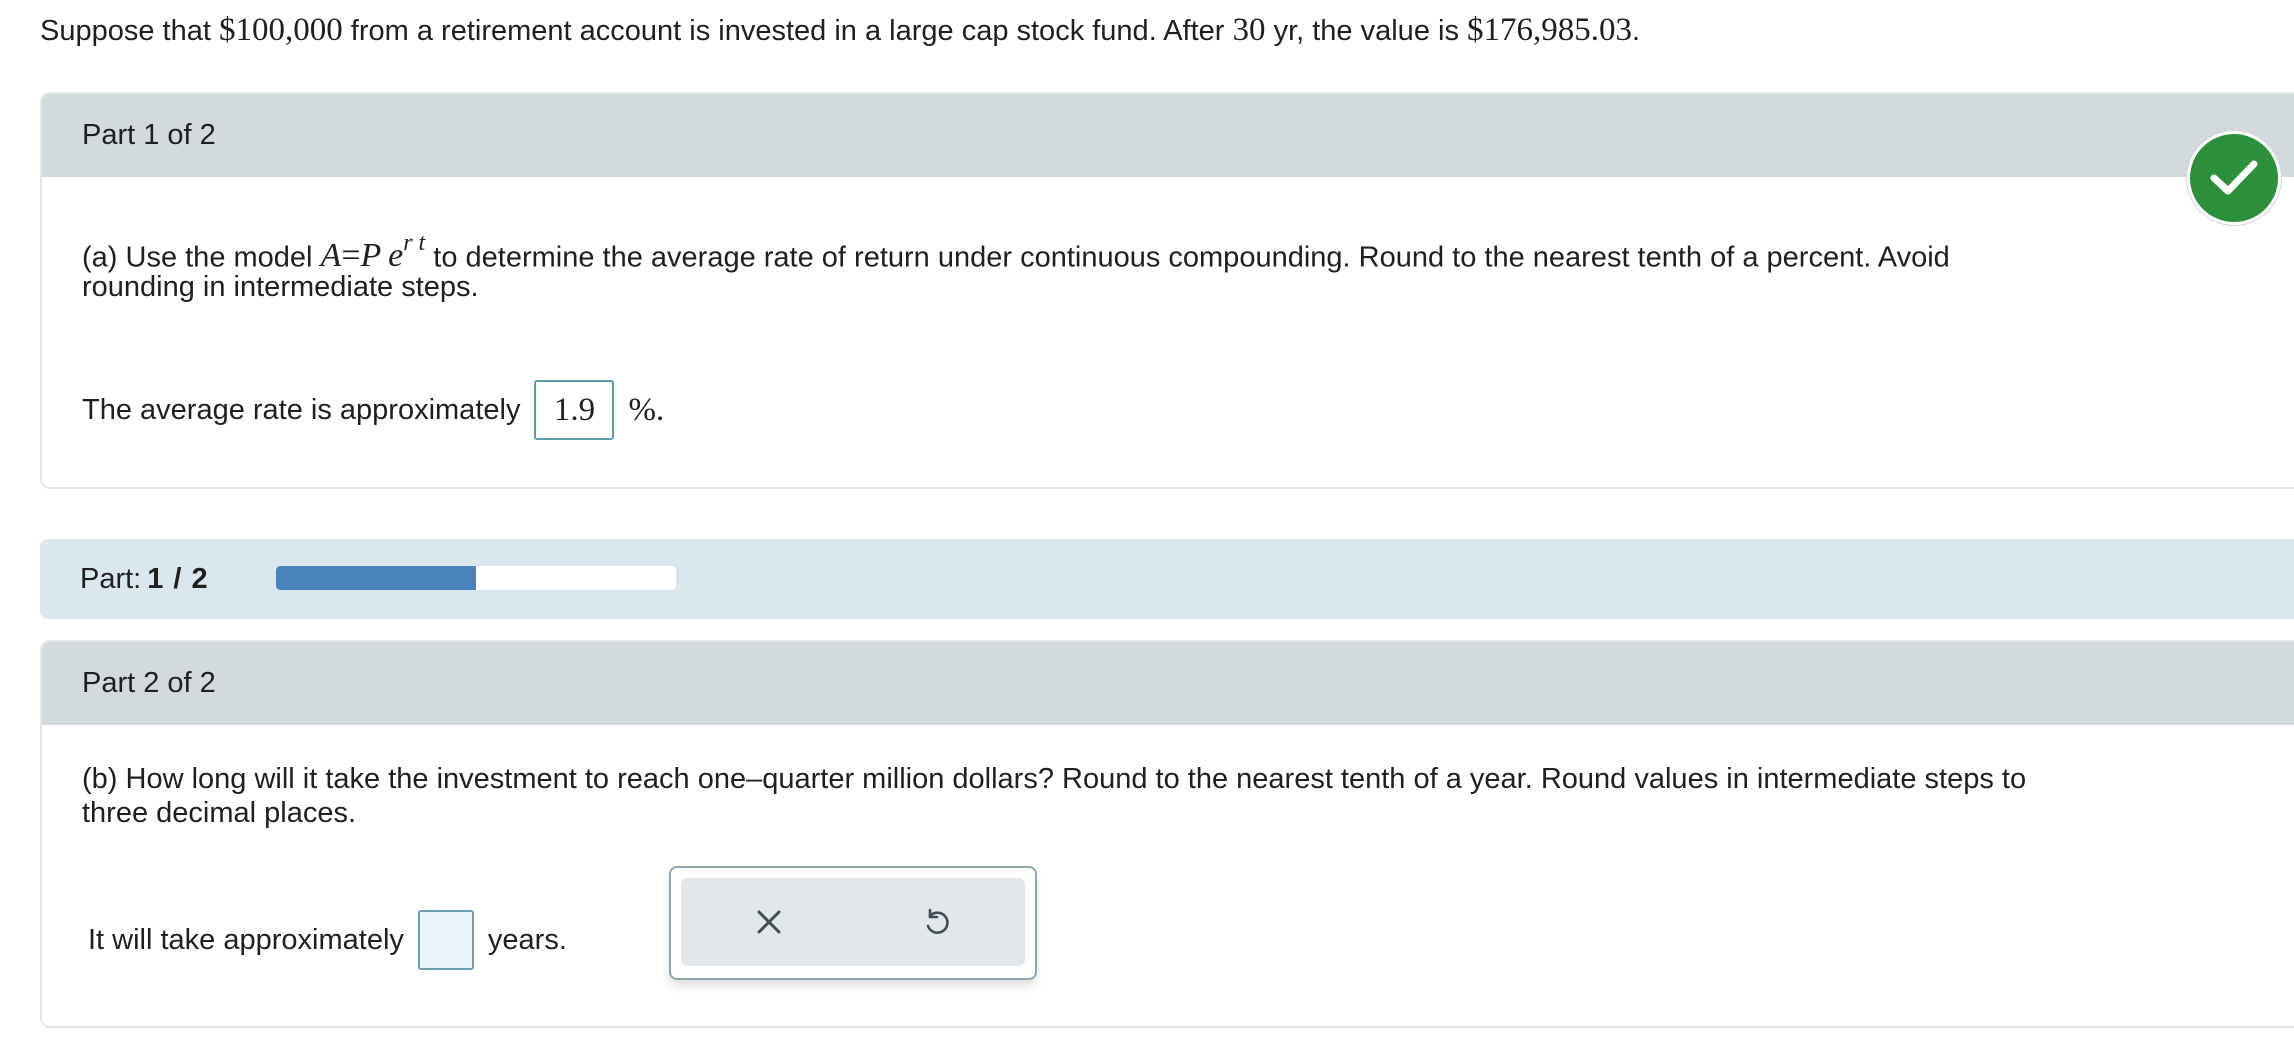 The image size is (2294, 1056). What do you see at coordinates (246, 939) in the screenshot?
I see `answer-prefix: It will take approximately` at bounding box center [246, 939].